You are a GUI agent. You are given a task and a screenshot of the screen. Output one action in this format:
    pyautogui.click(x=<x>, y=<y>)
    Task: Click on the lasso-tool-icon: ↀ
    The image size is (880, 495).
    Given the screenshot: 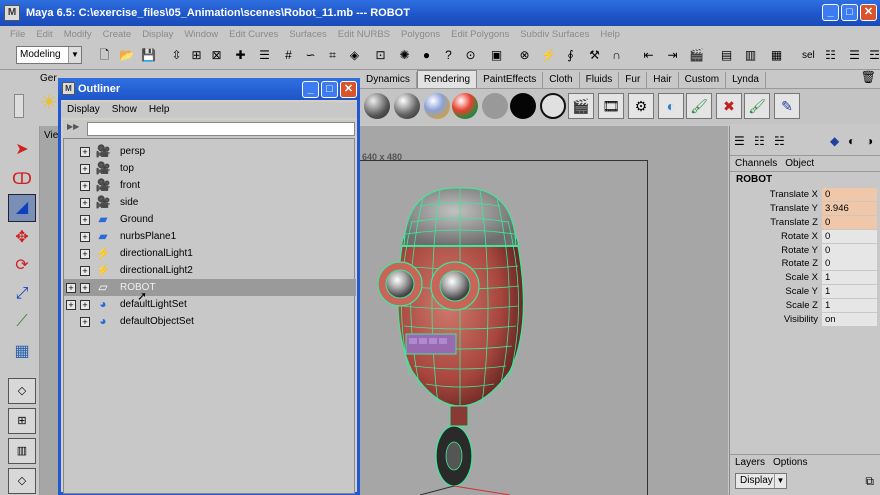 What is the action you would take?
    pyautogui.click(x=22, y=180)
    